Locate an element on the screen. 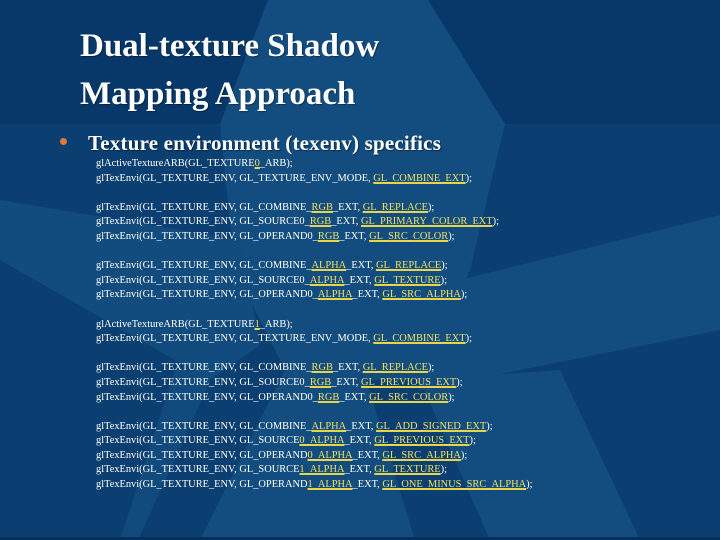 Image resolution: width=720 pixels, height=540 pixels. highlighted-token: GL_PRIMARY_COLOR_EXT is located at coordinates (427, 222).